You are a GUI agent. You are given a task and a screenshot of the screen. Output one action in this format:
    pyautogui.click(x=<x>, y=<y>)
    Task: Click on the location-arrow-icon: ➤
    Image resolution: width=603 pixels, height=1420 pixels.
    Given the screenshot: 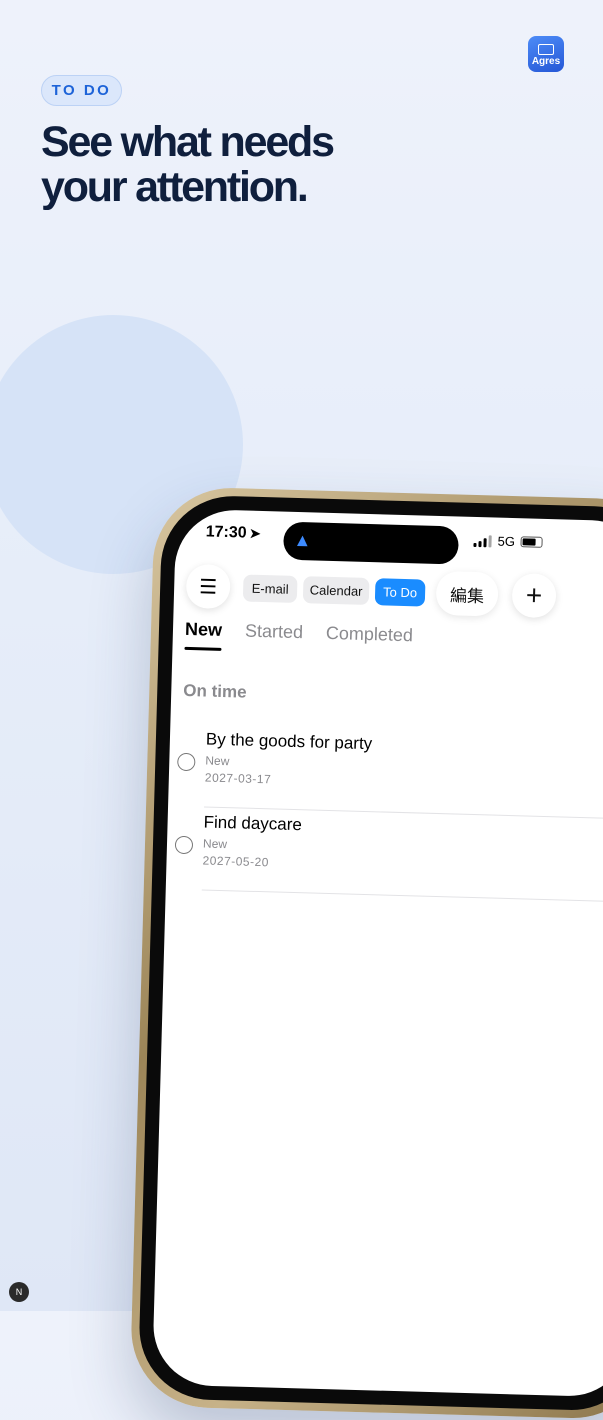 What is the action you would take?
    pyautogui.click(x=255, y=533)
    